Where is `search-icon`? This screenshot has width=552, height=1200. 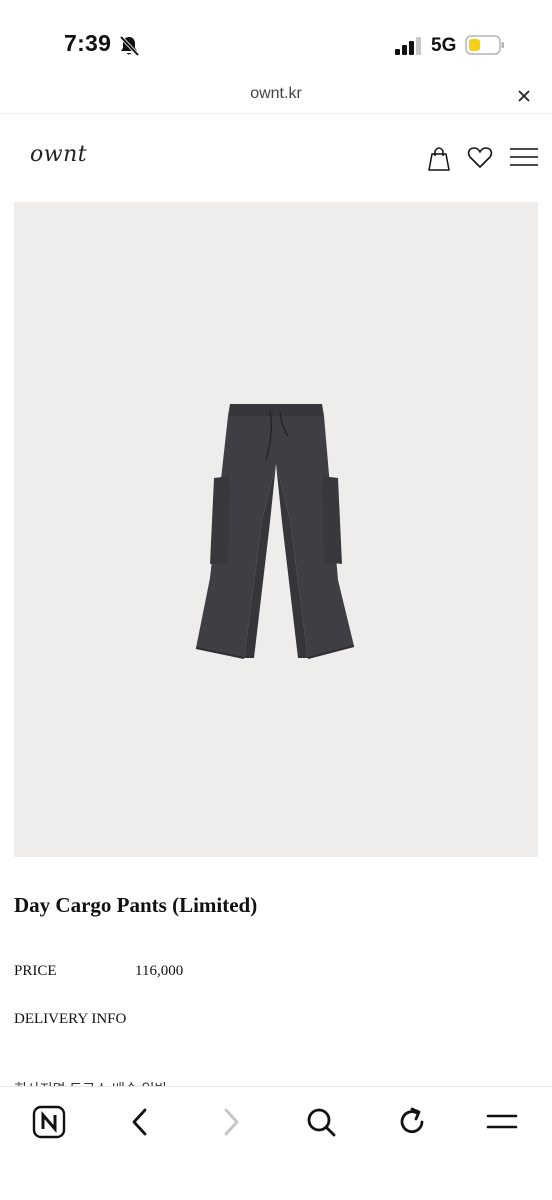 search-icon is located at coordinates (321, 1122).